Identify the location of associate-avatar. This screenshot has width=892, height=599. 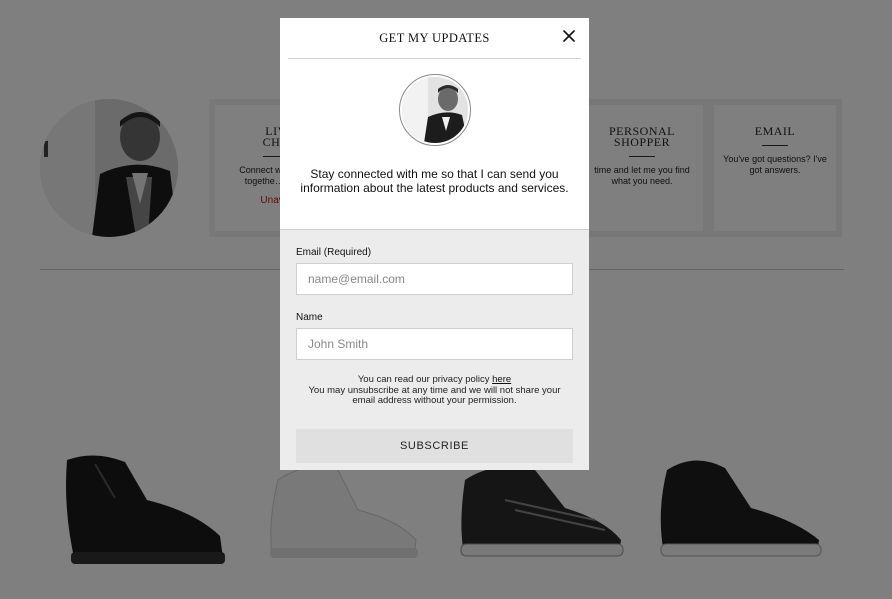
(435, 110).